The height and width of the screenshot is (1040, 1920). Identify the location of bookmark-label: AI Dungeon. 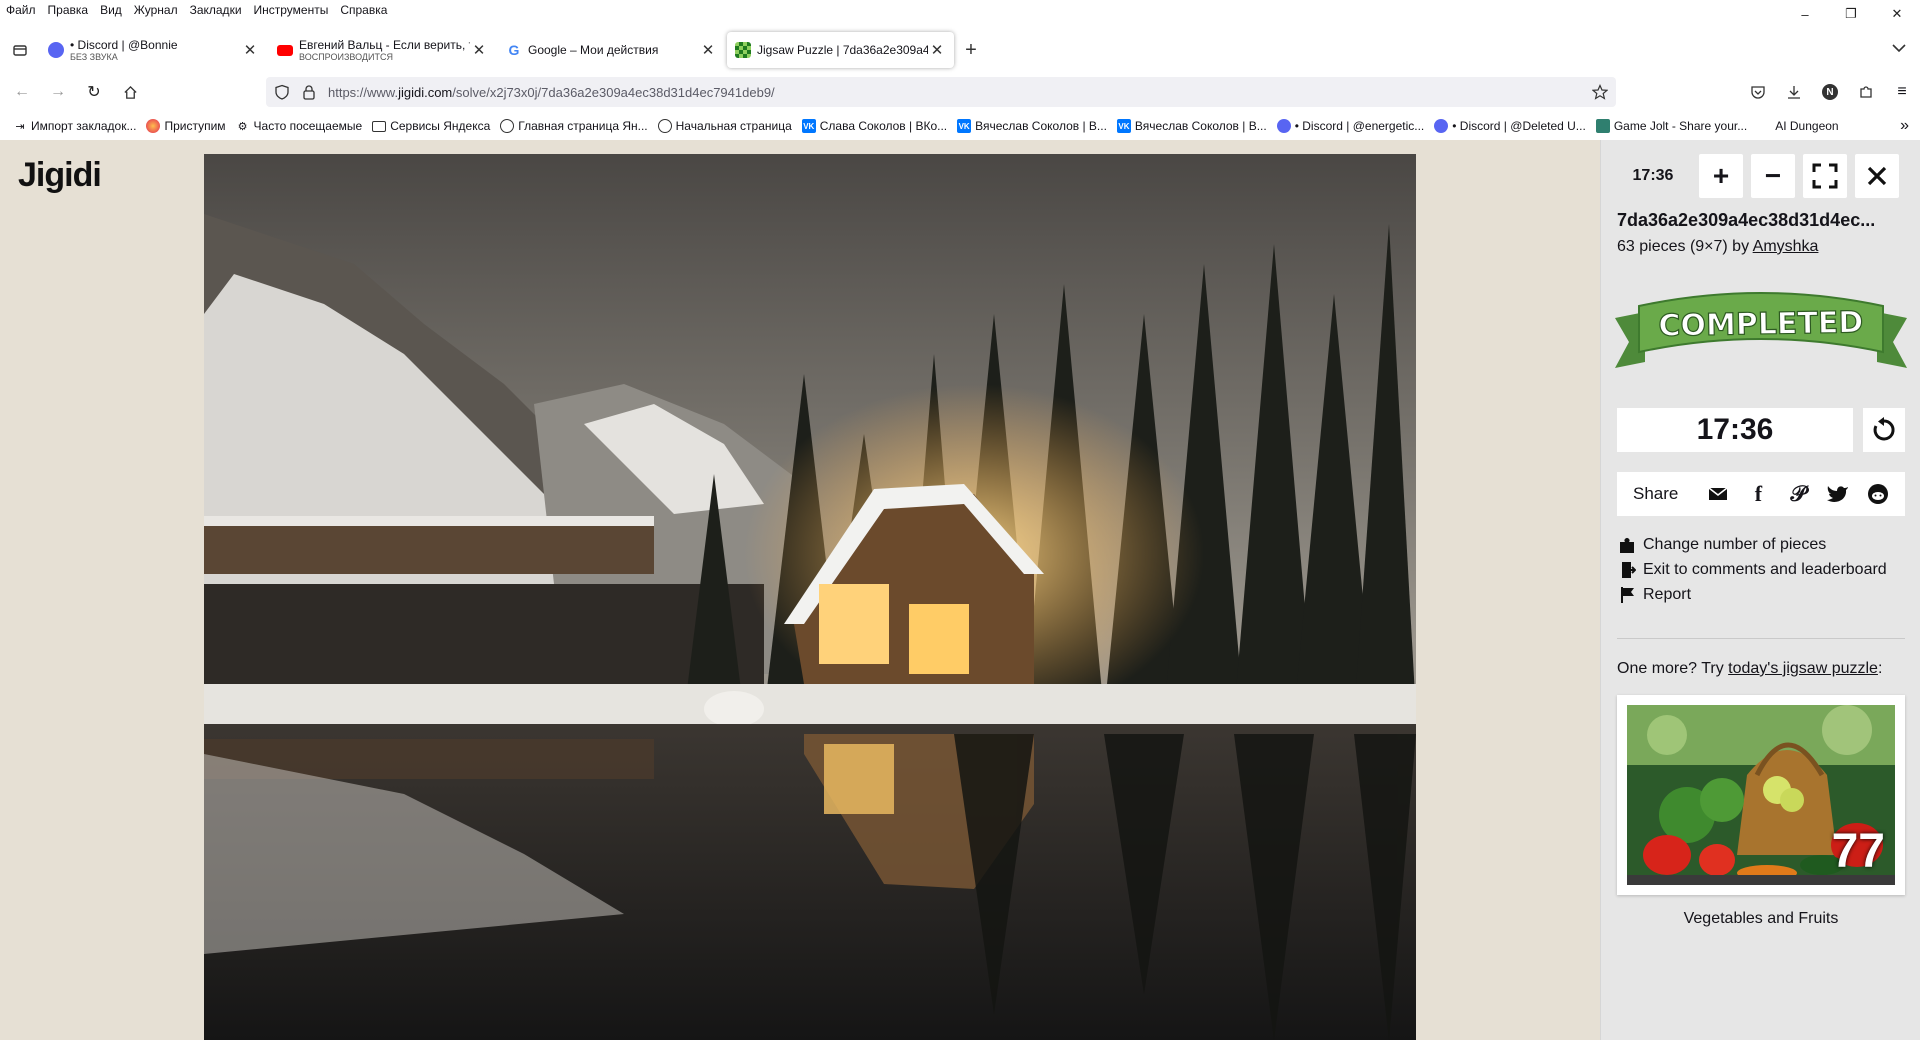
(1807, 126).